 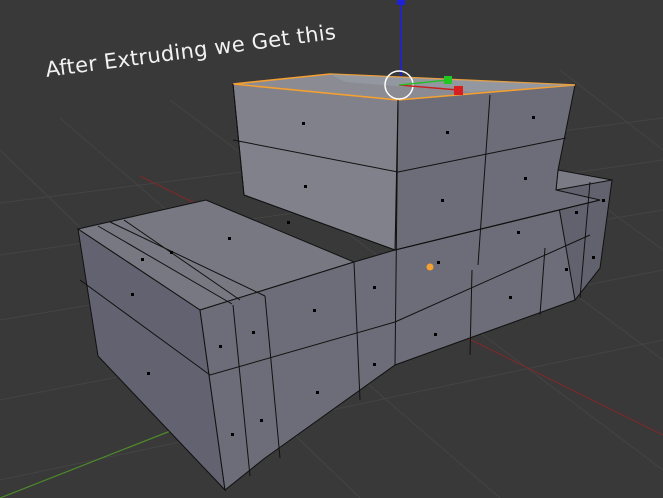 What do you see at coordinates (401, 2) in the screenshot?
I see `z-axis-handle` at bounding box center [401, 2].